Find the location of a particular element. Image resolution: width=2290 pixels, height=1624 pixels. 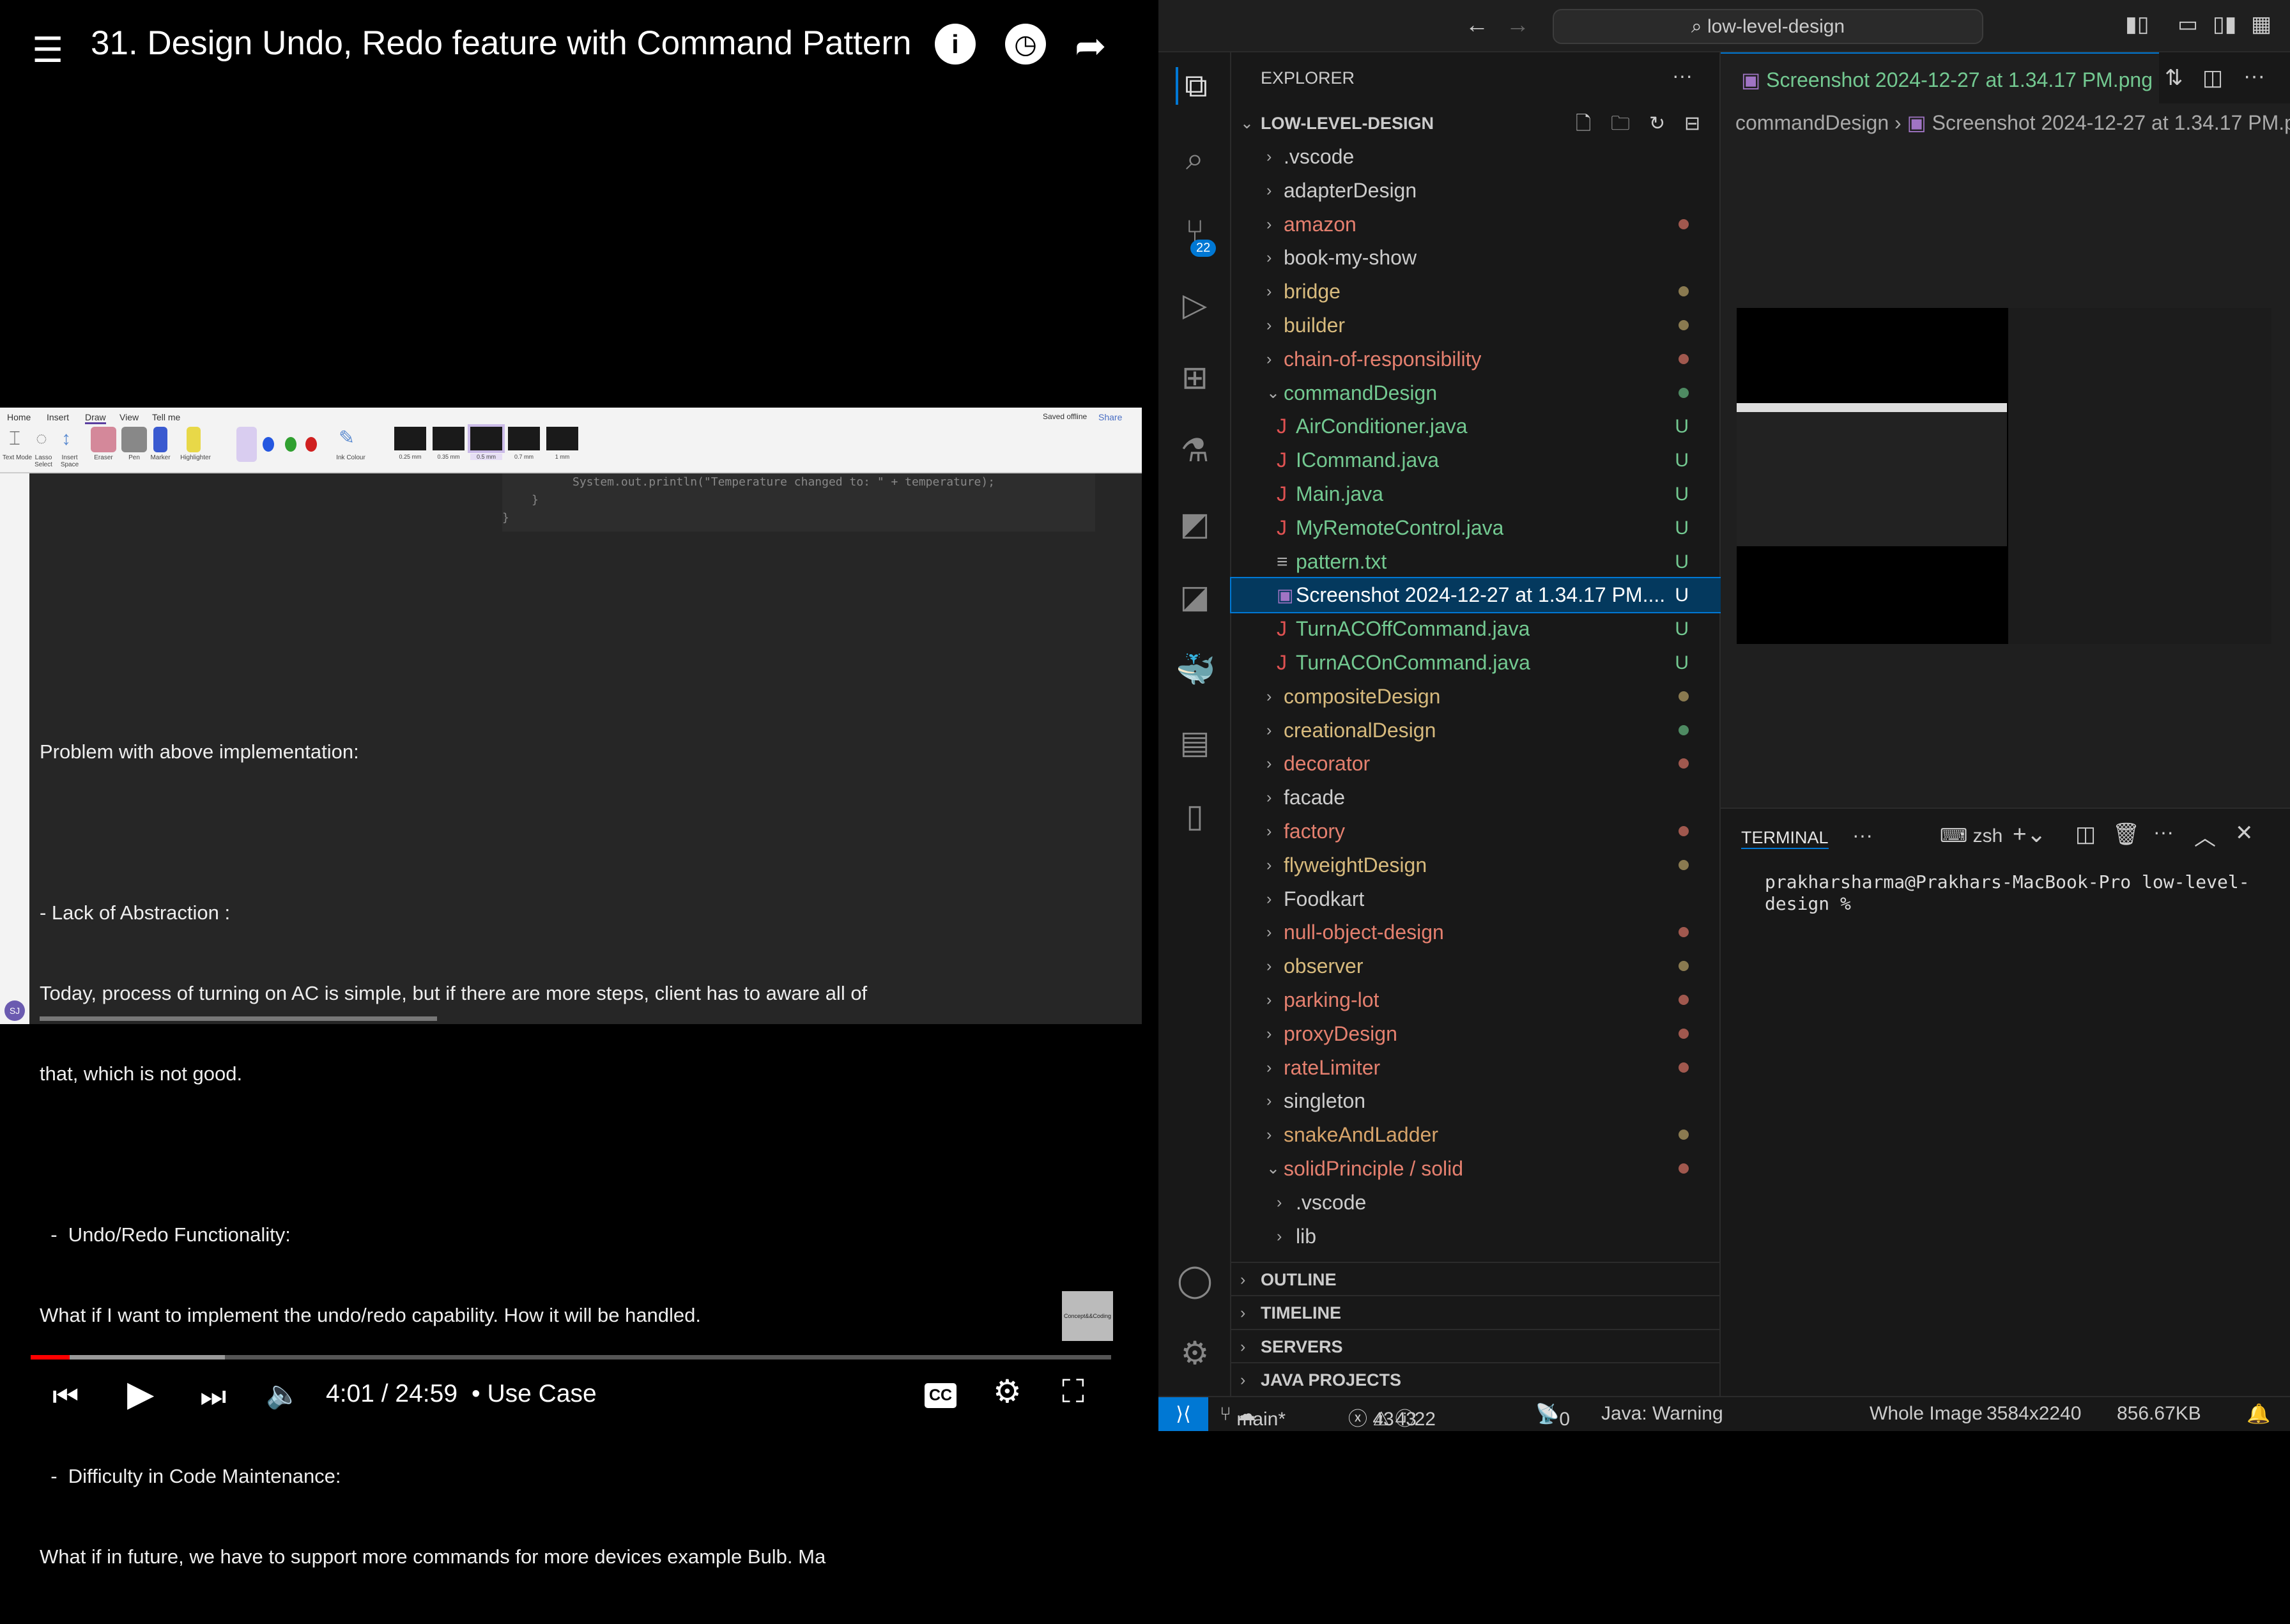

tree-item: ⌄ solidPrinciple / solid is located at coordinates (1476, 1169).